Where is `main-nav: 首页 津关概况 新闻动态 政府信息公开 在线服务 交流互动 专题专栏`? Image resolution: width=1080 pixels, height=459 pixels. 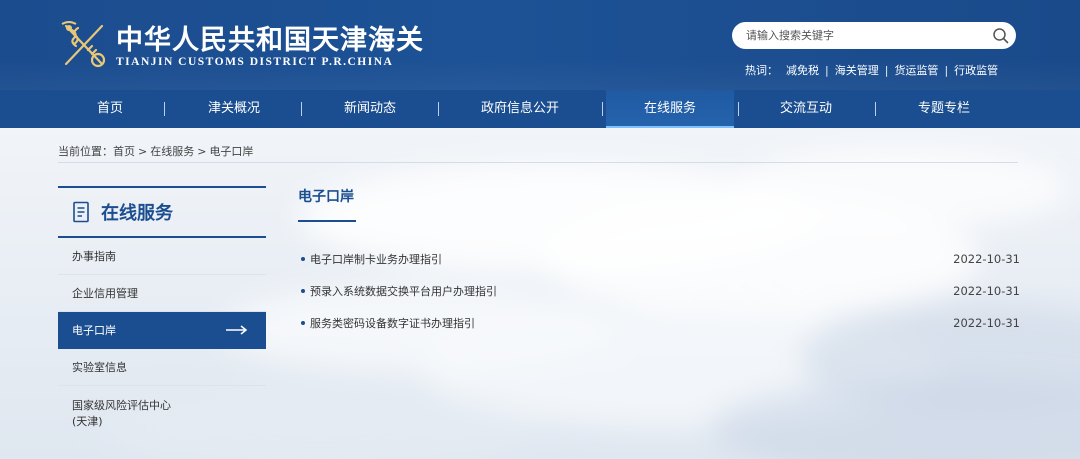
main-nav: 首页 津关概况 新闻动态 政府信息公开 在线服务 交流互动 专题专栏 is located at coordinates (540, 109).